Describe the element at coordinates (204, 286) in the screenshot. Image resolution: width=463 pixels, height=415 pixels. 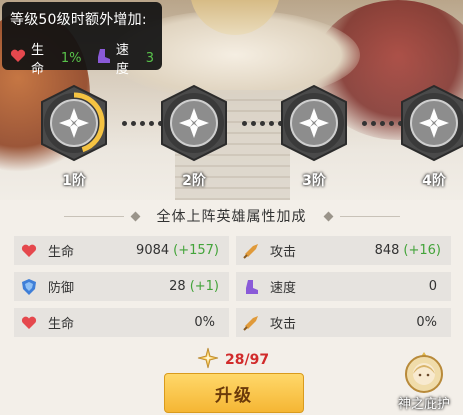
I see `stat-bonus: (+1)` at that location.